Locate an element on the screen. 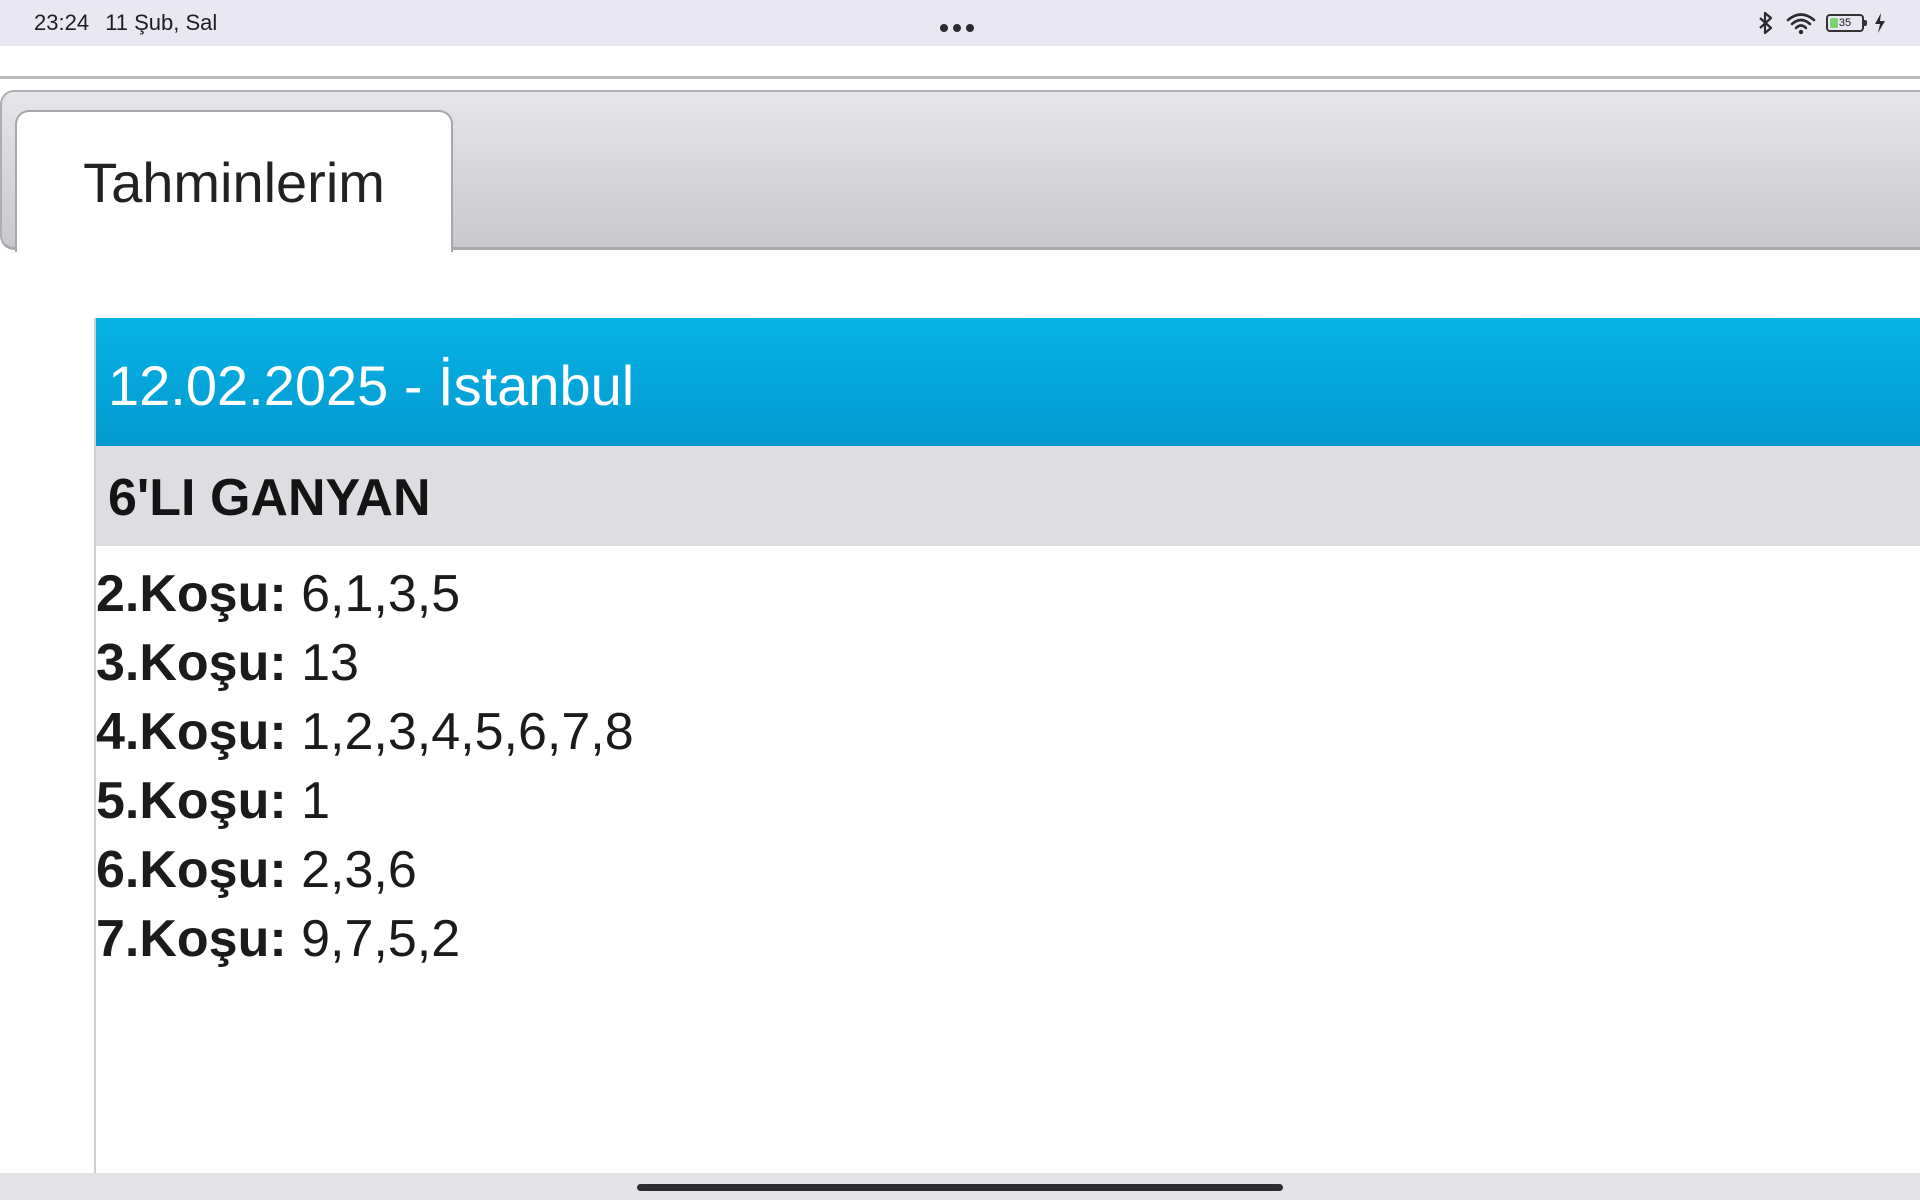 This screenshot has height=1200, width=1920. race-label: 6.Koşu: is located at coordinates (191, 870).